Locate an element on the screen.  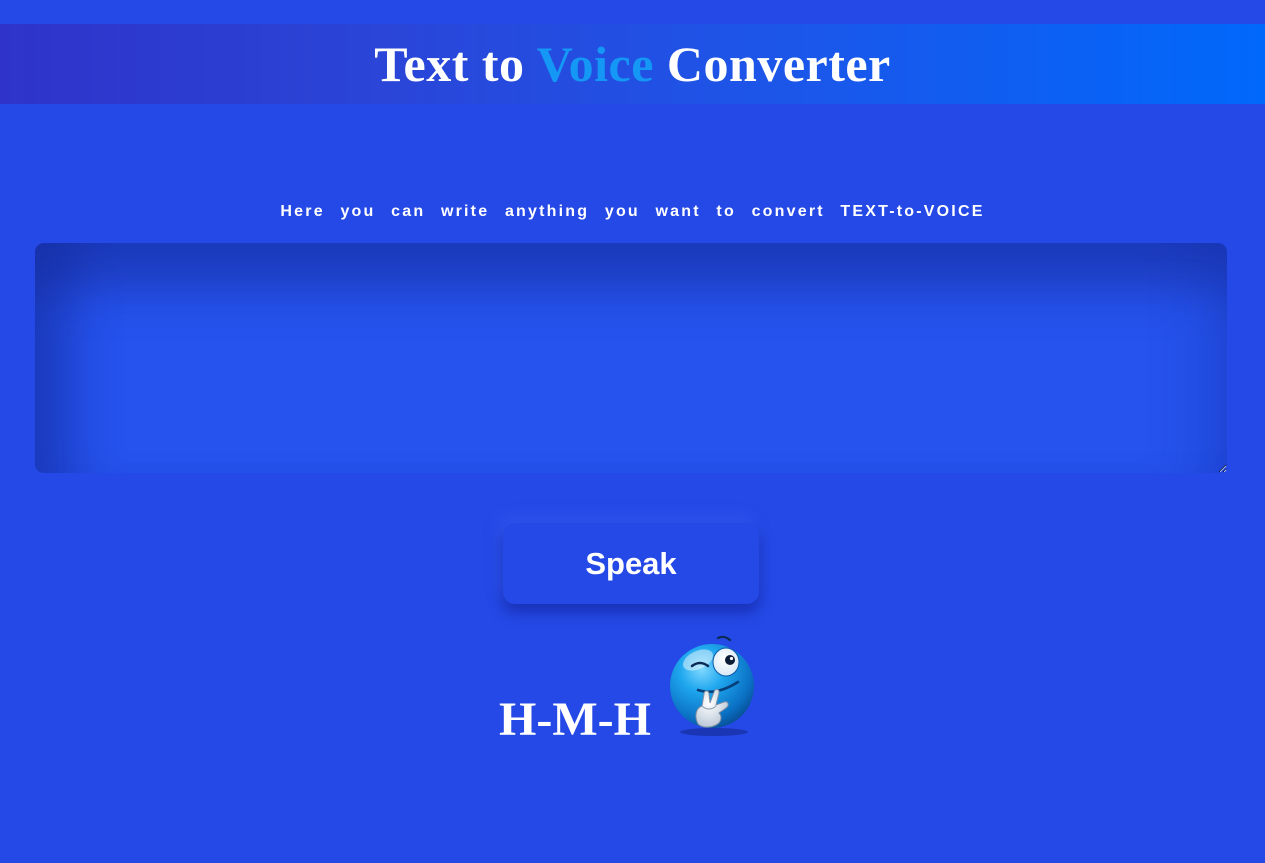
page-title: Text to Voice Converter is located at coordinates (632, 64).